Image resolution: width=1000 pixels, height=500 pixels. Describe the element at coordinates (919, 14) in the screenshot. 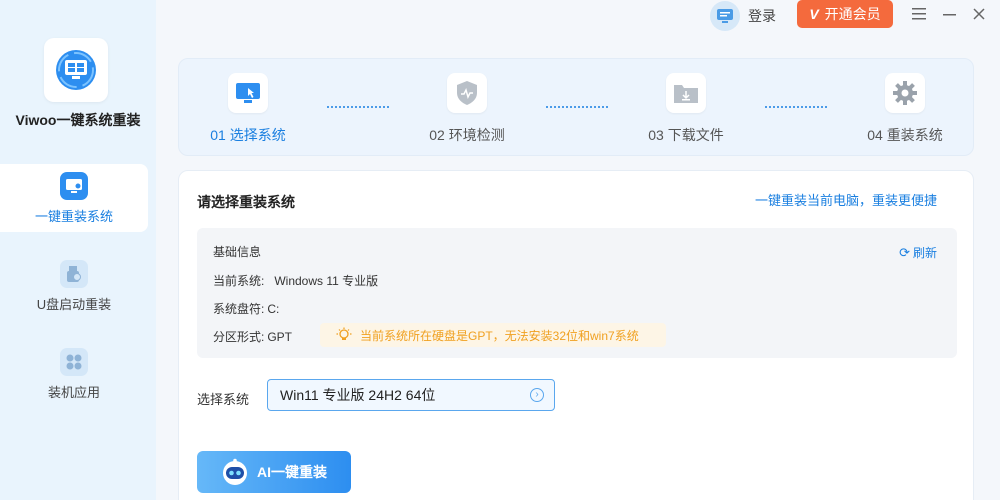

I see `menu-icon` at that location.